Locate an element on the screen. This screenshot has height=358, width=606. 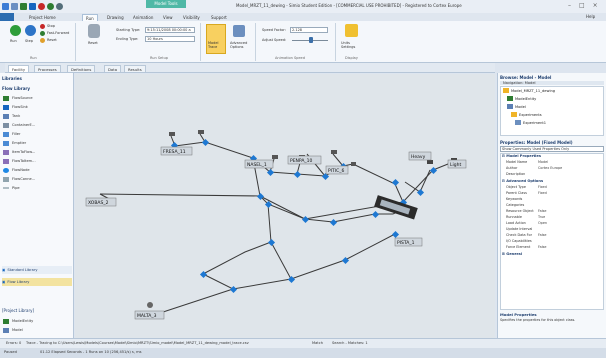
property-row: Description is located at coordinates (552, 174).